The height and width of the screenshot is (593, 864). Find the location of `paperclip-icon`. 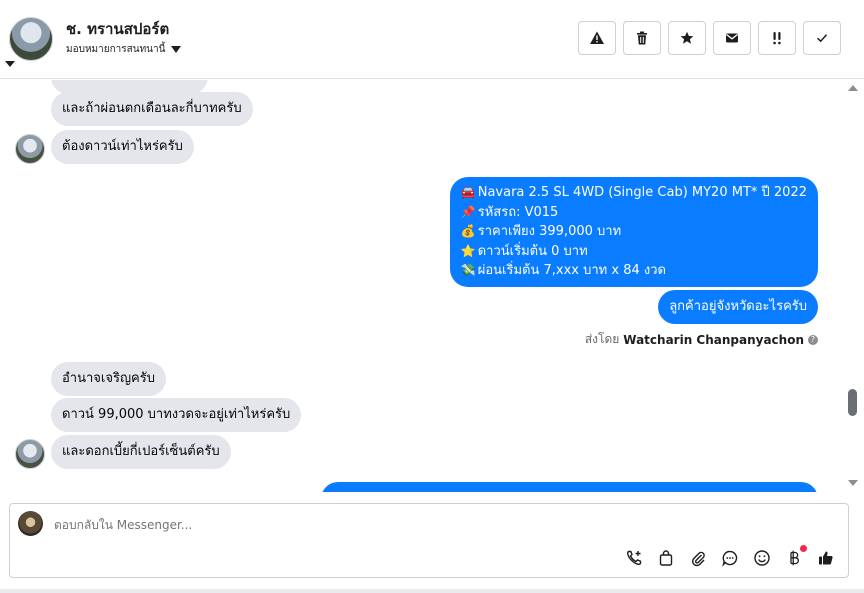

paperclip-icon is located at coordinates (698, 558).